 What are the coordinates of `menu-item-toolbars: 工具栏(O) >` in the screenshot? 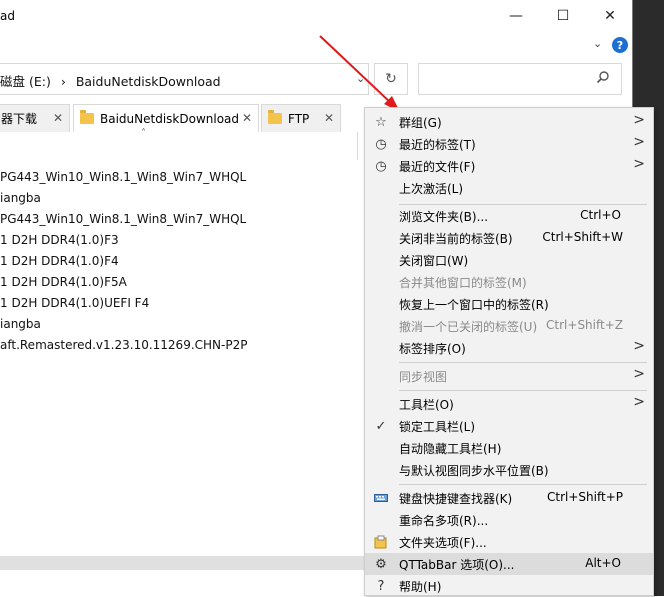 It's located at (509, 404).